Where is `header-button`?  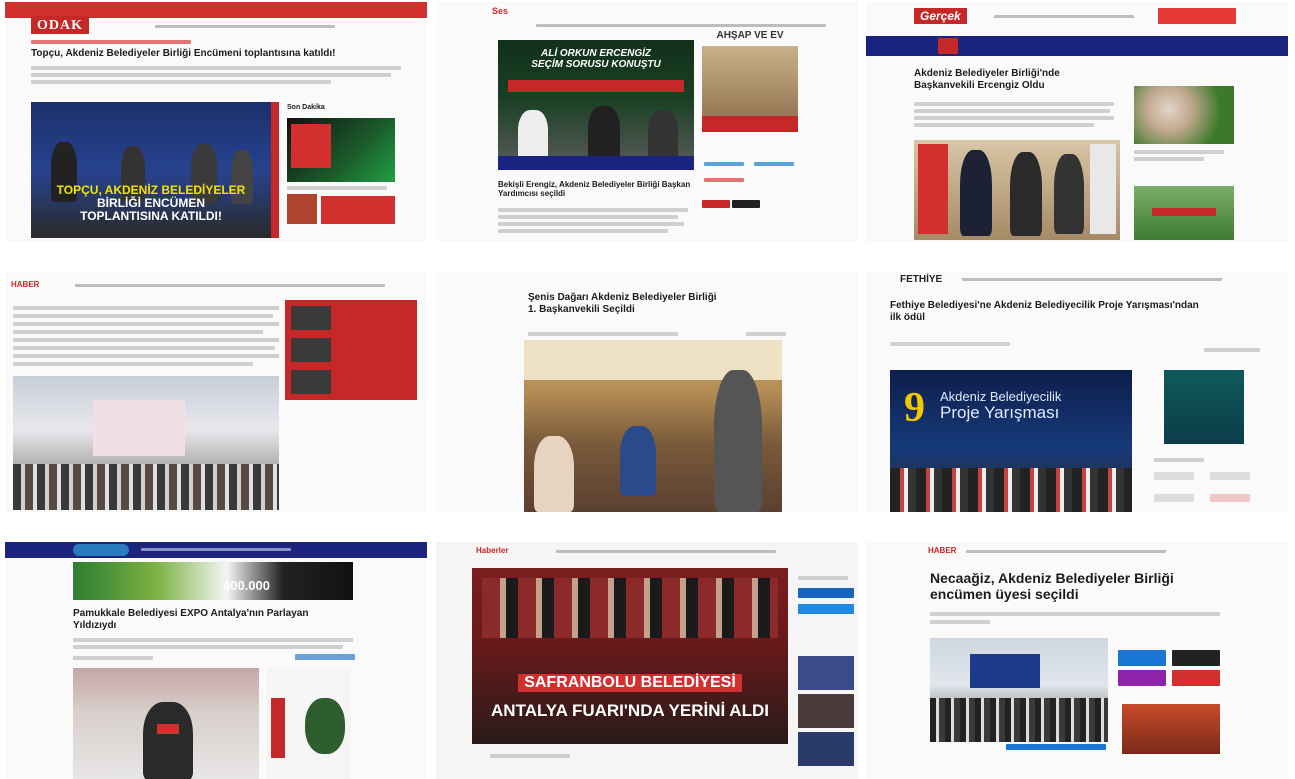 header-button is located at coordinates (1197, 16).